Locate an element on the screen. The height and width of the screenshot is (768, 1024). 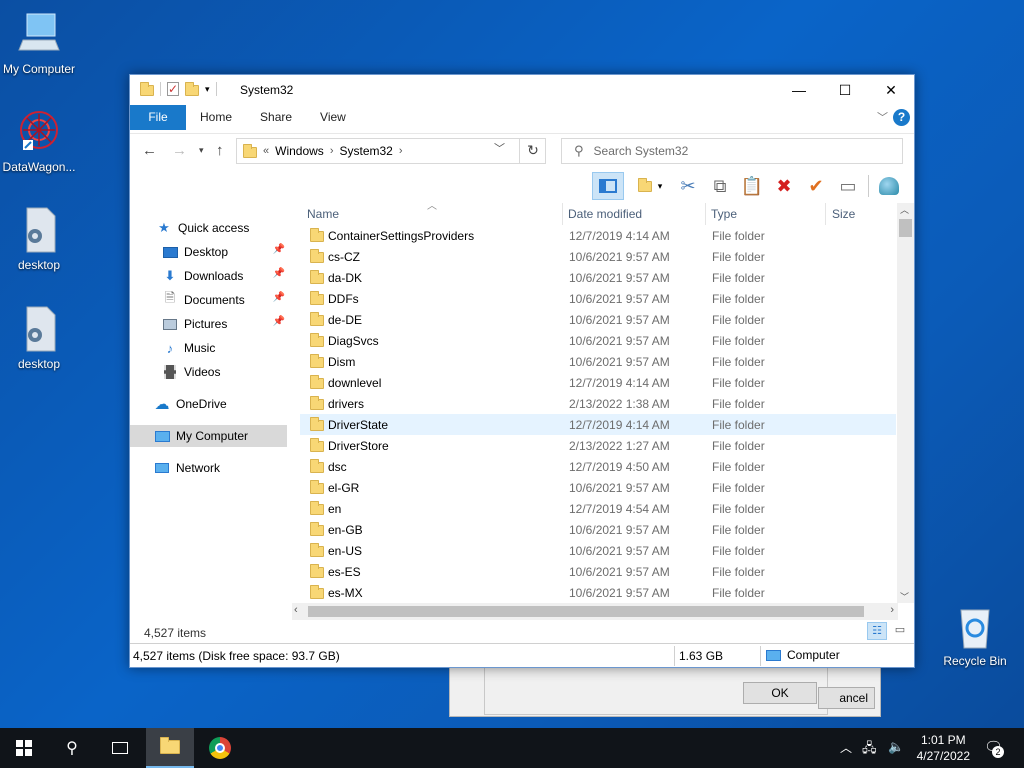
refresh-icon: ↻ is located at coordinates (532, 151).